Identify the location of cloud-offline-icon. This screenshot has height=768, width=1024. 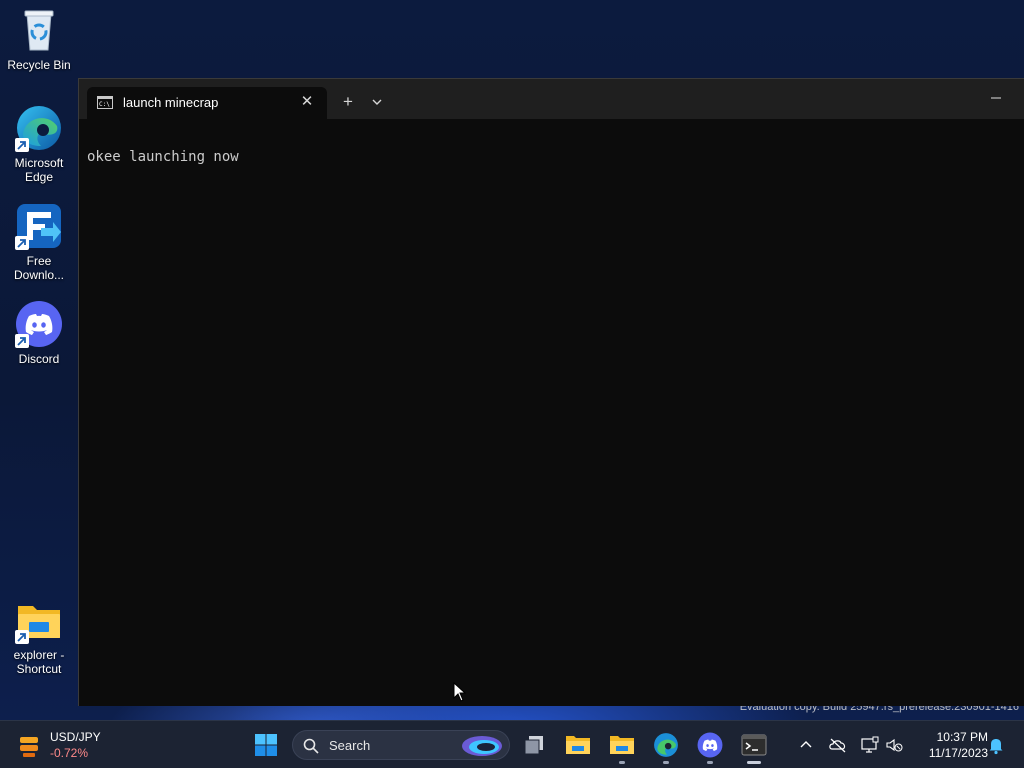
(837, 745).